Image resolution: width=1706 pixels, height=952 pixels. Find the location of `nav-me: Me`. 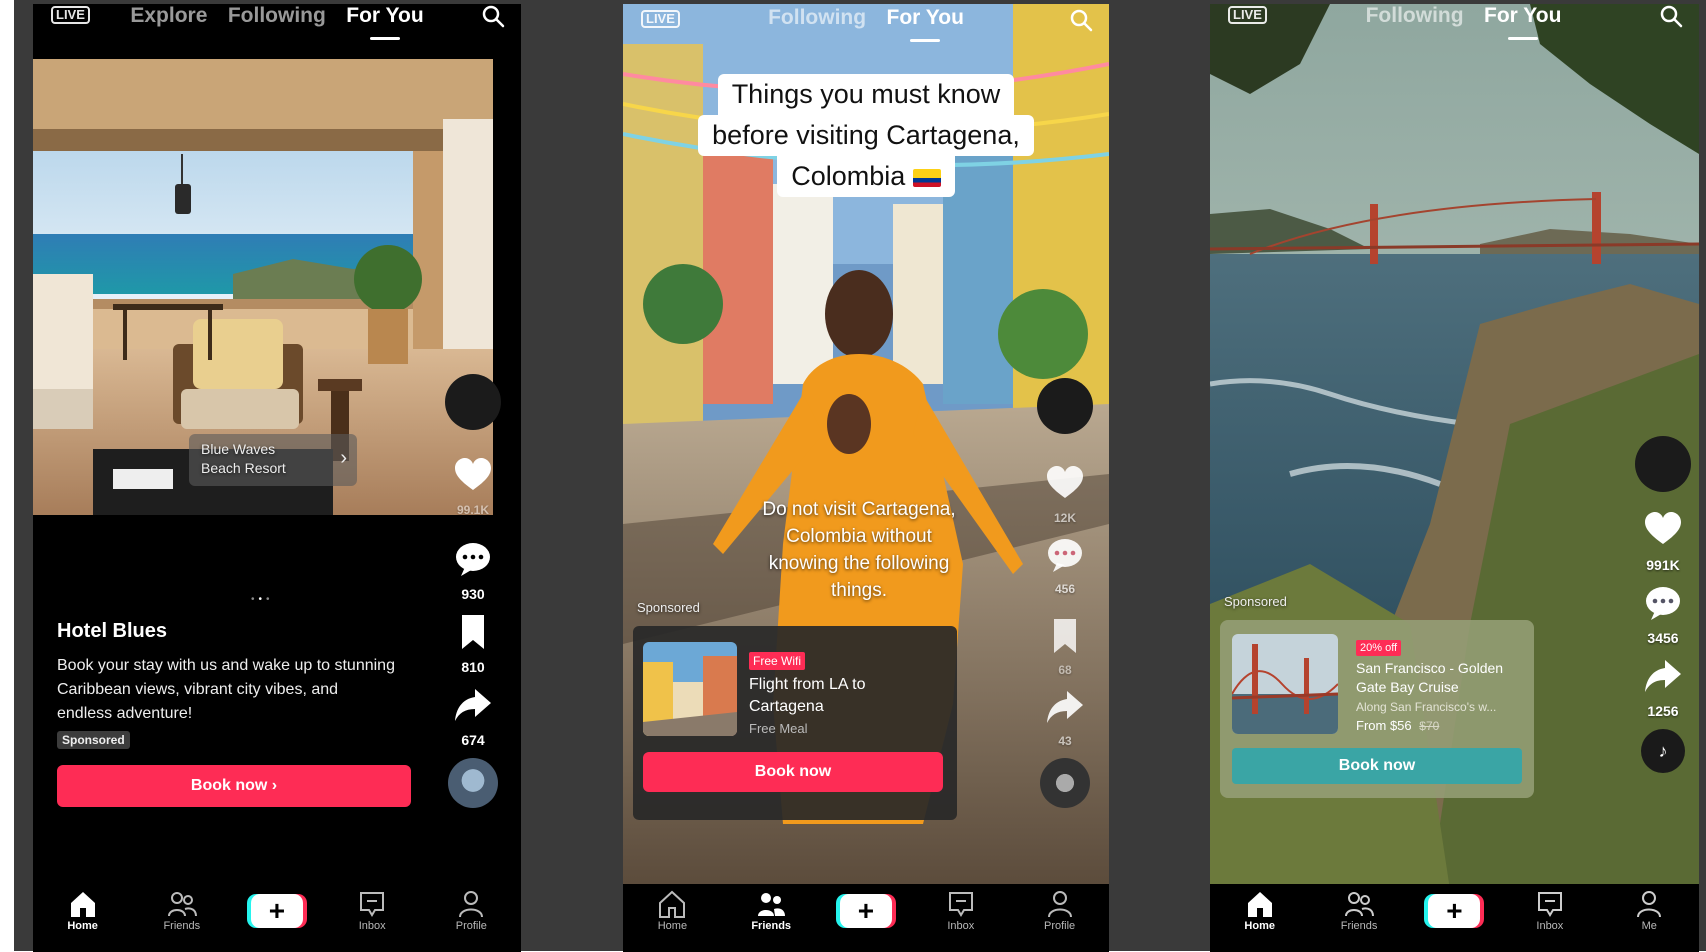

nav-me: Me is located at coordinates (1649, 911).